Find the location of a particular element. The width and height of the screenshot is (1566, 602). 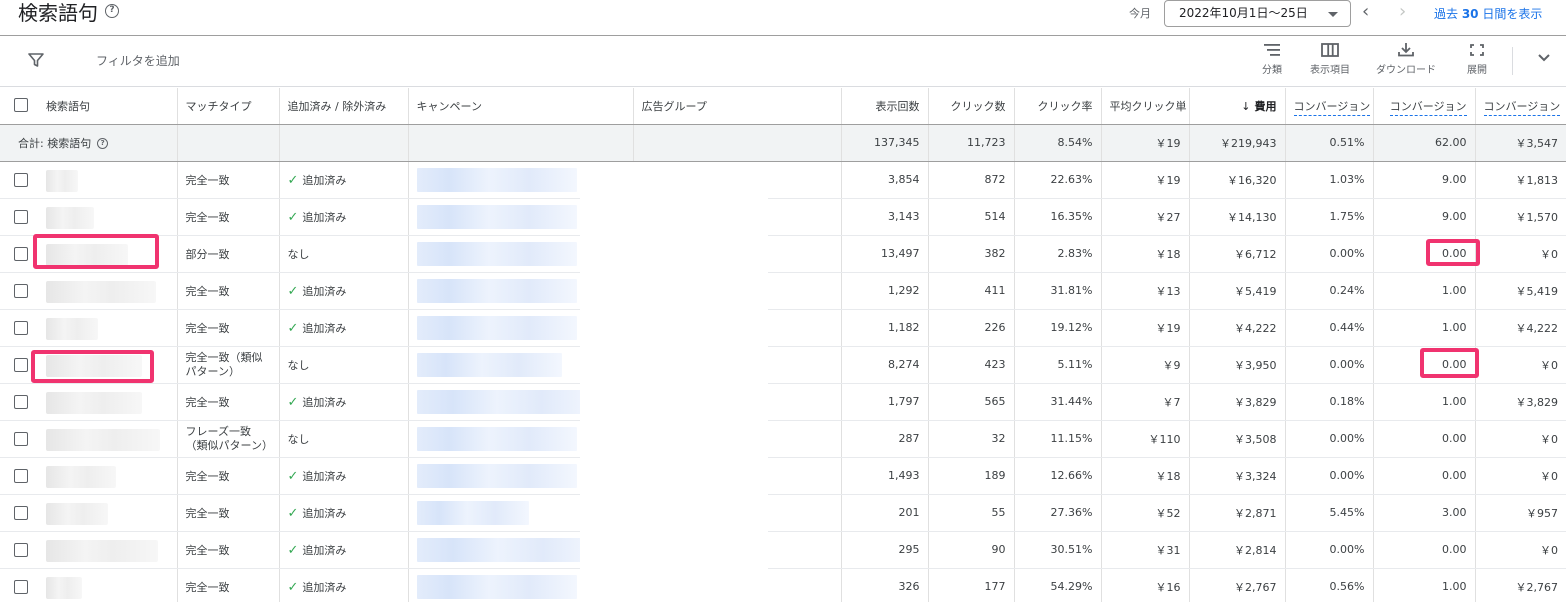

ctr-cell: 19.12% is located at coordinates (1058, 328).